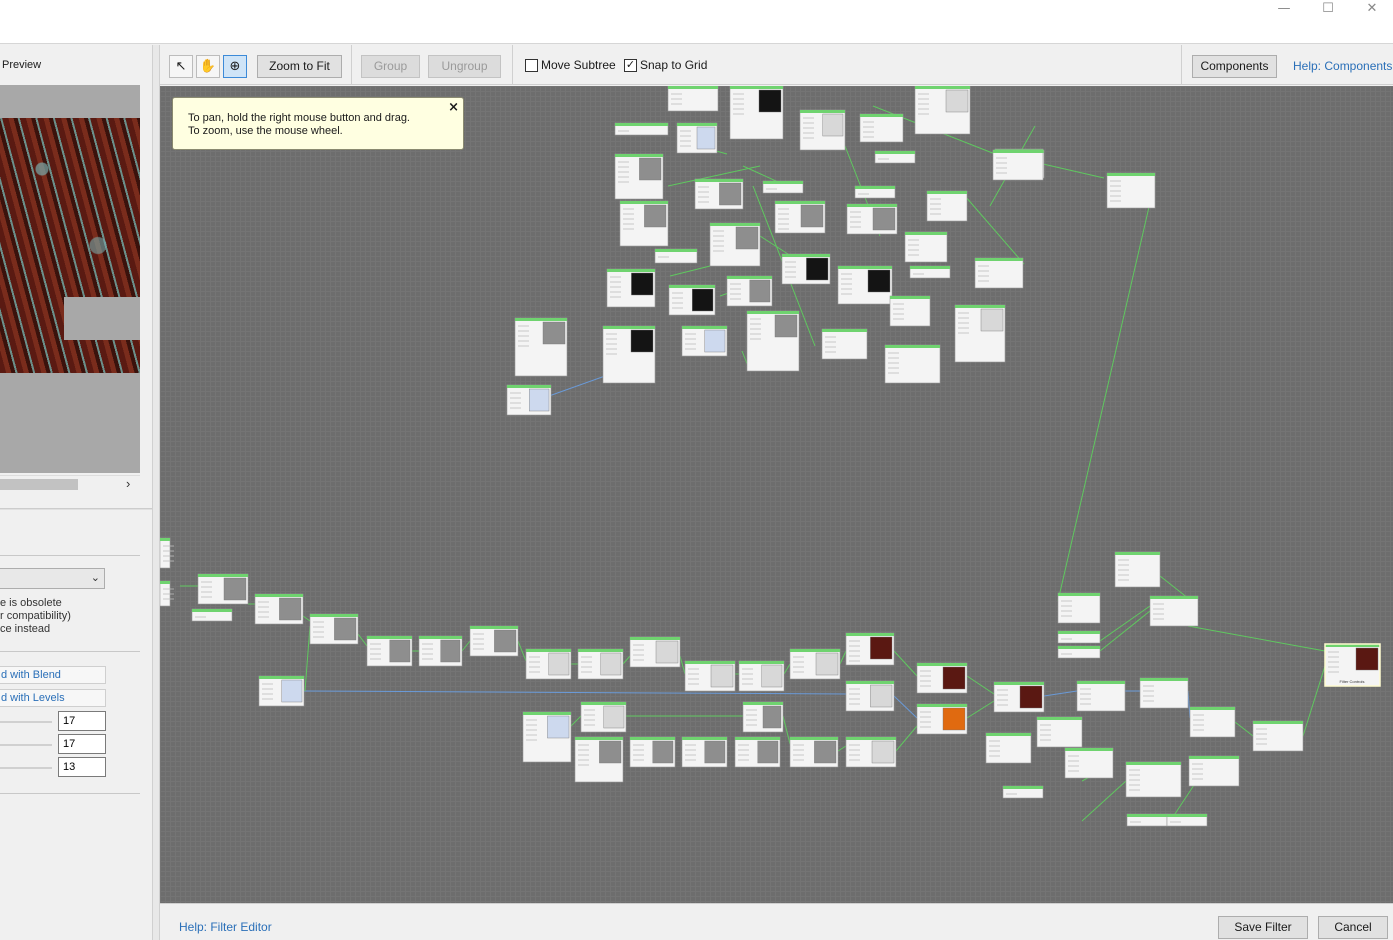 This screenshot has height=940, width=1393. What do you see at coordinates (1342, 66) in the screenshot?
I see `help-components-link: Help: Components` at bounding box center [1342, 66].